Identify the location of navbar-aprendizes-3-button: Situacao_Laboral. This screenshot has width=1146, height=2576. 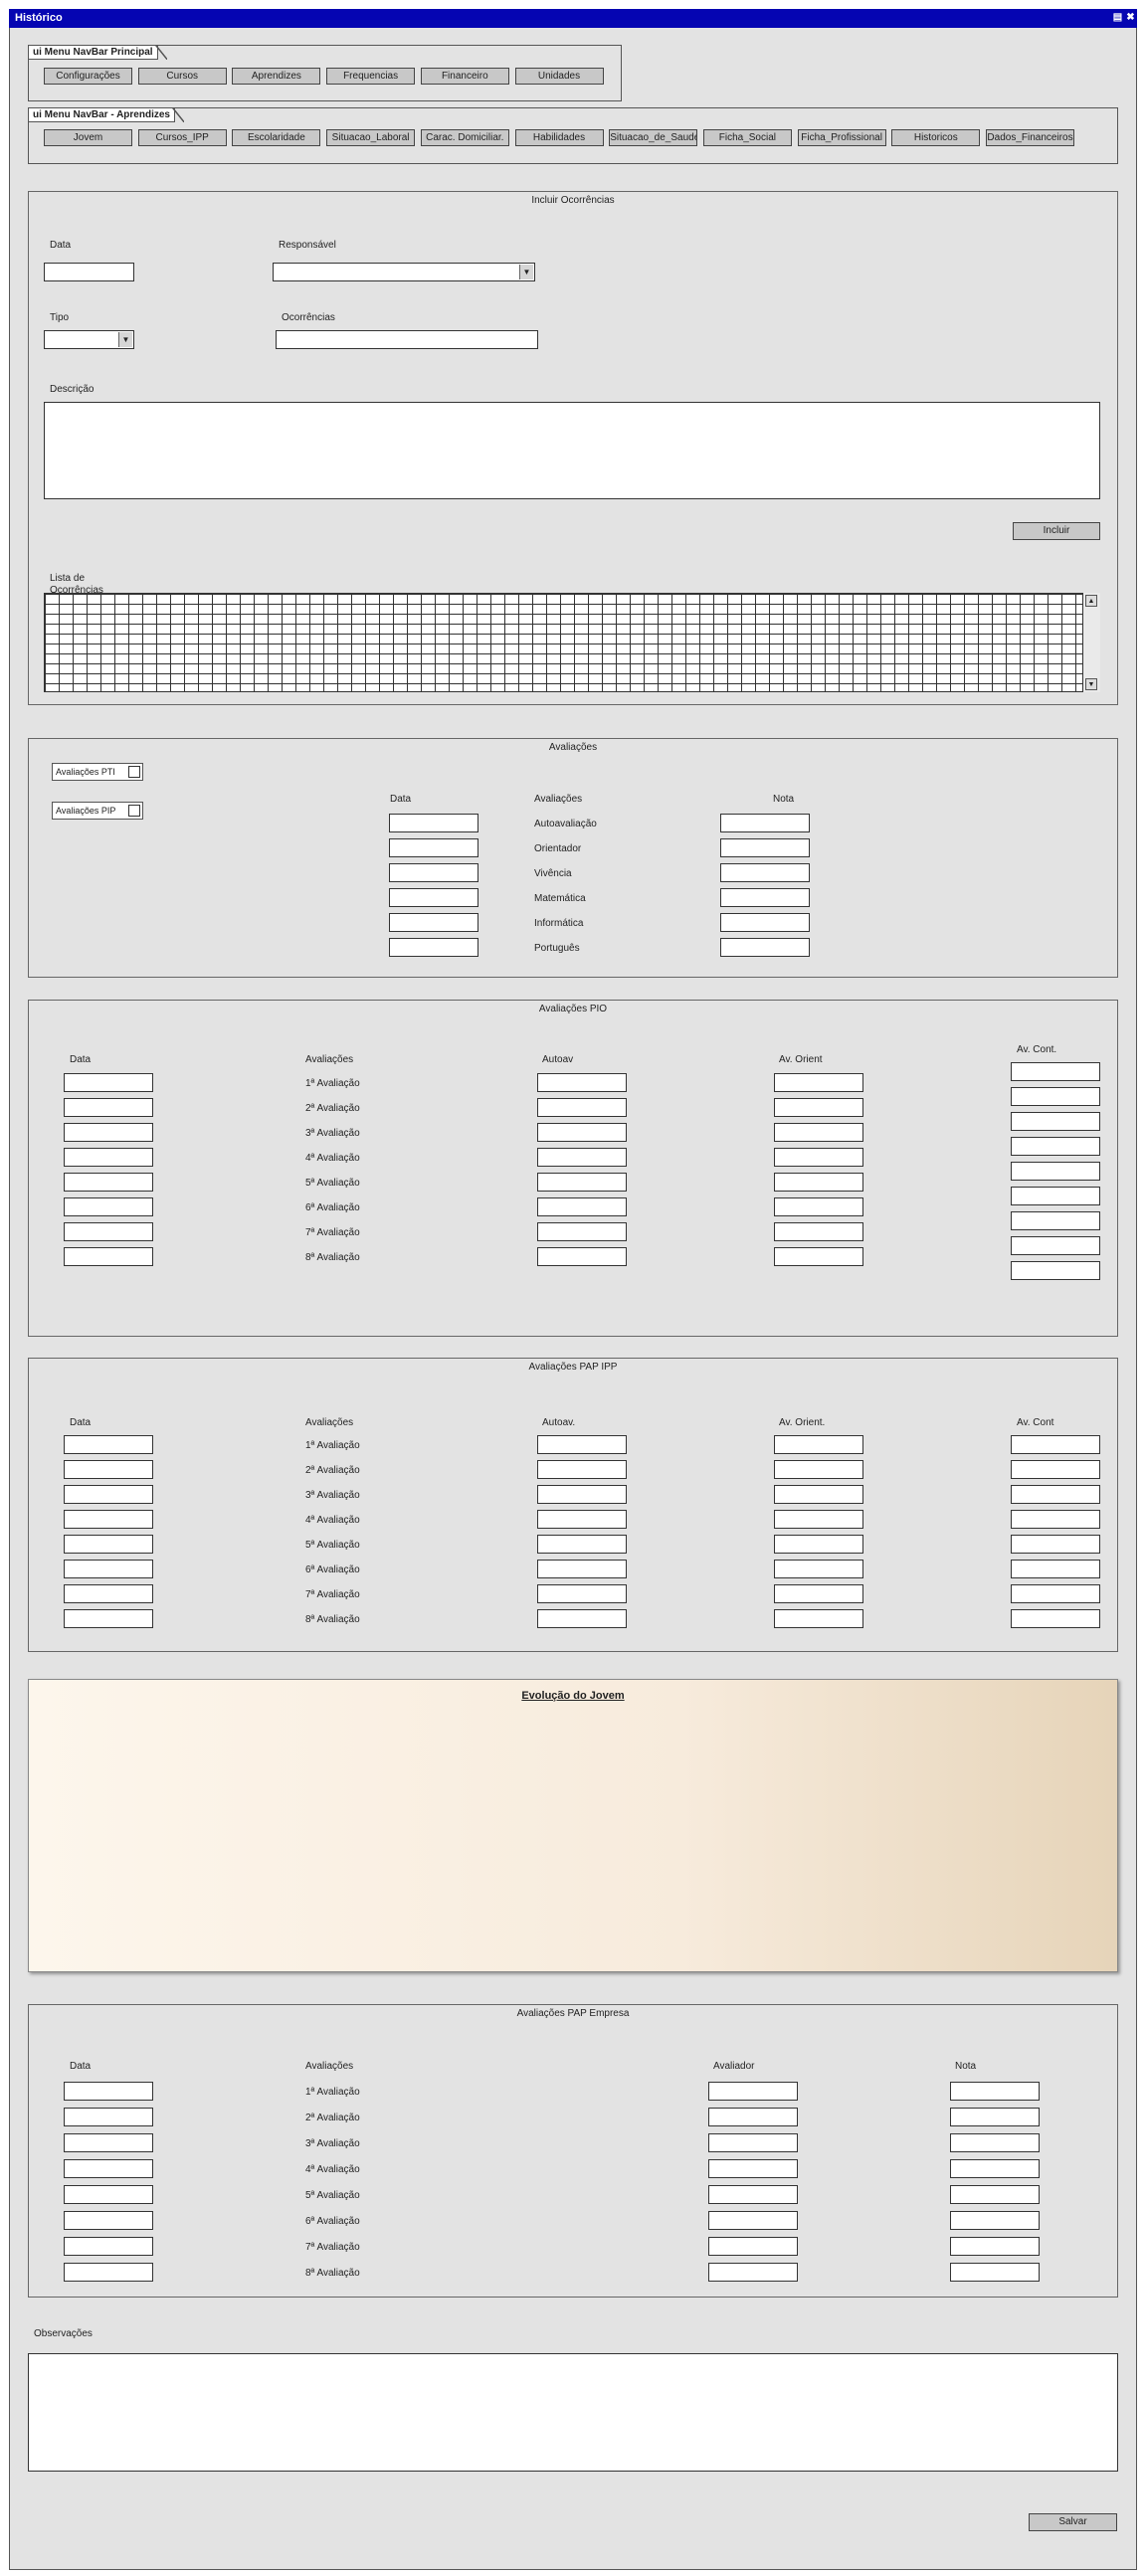
(371, 137).